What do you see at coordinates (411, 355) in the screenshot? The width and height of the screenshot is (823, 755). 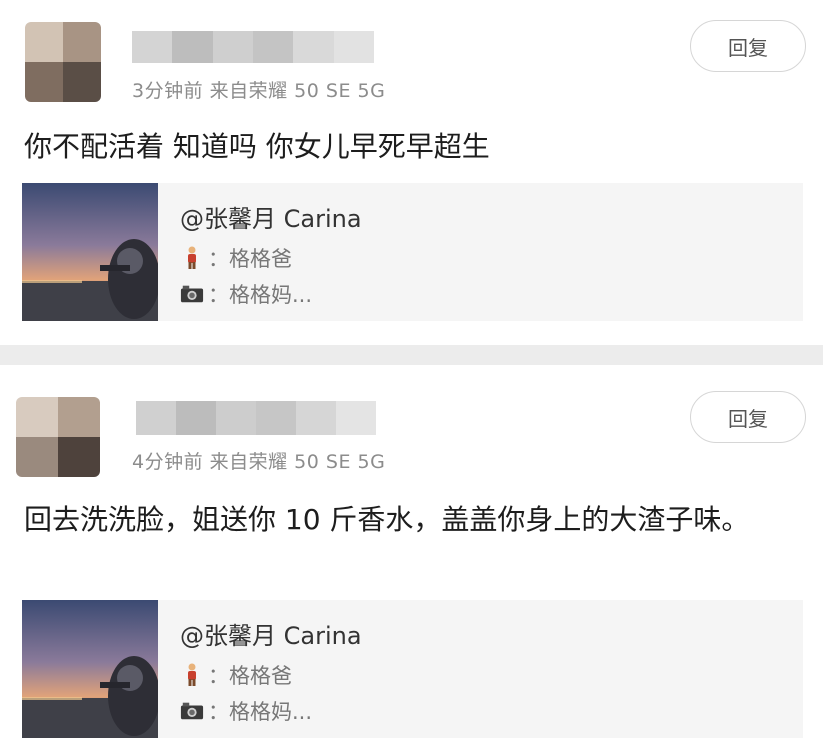 I see `section-divider` at bounding box center [411, 355].